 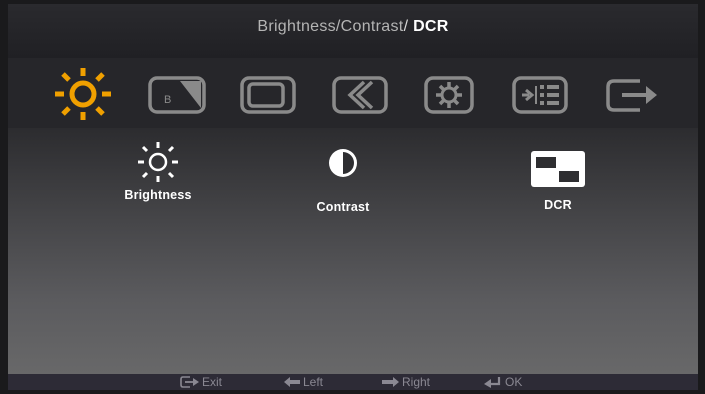 I want to click on brightness-label: Brightness, so click(x=158, y=195).